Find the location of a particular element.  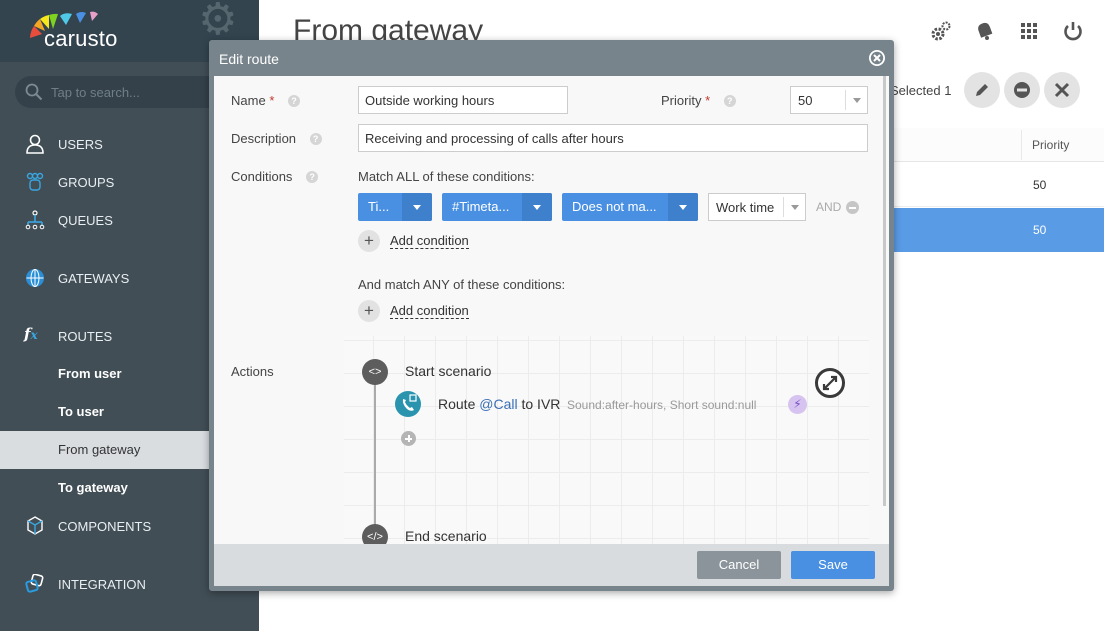

groups-icon is located at coordinates (35, 181).